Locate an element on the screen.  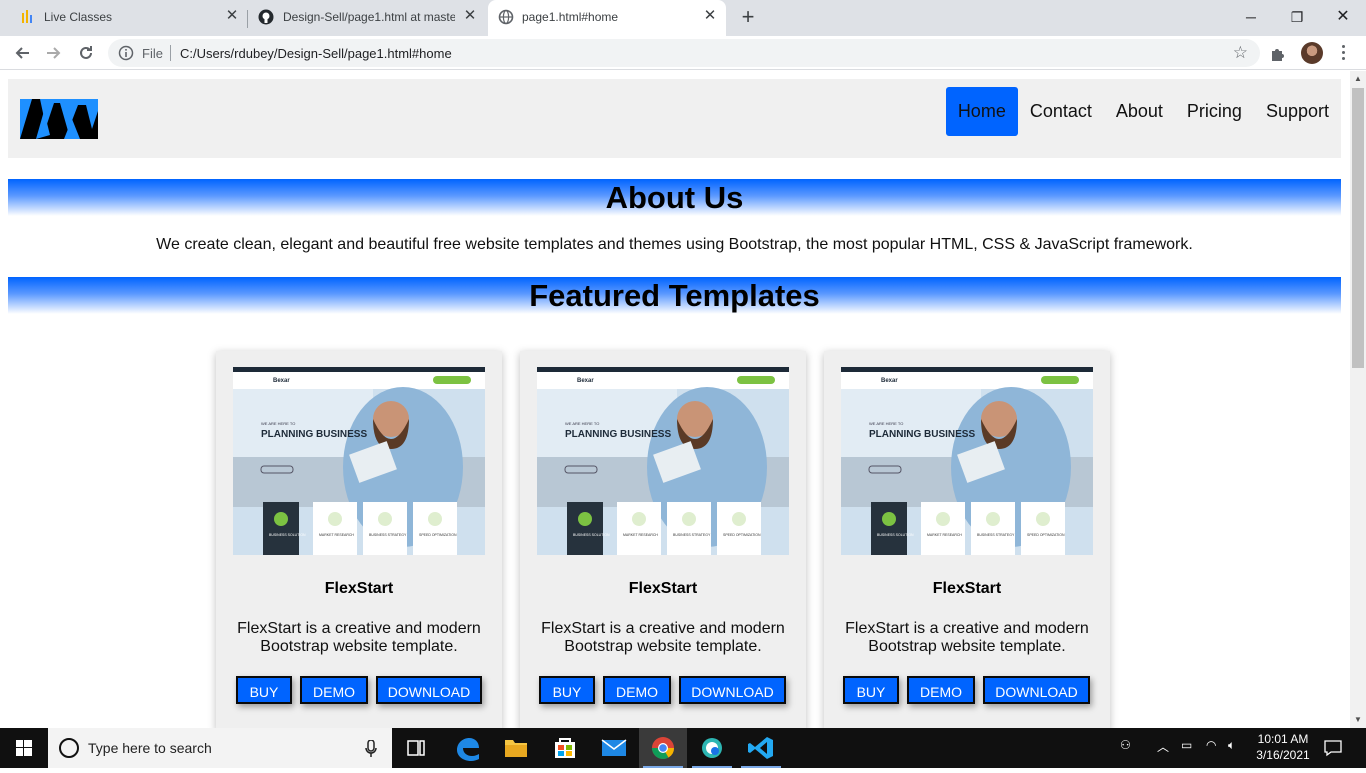
edge-dev-icon is located at coordinates (712, 748).